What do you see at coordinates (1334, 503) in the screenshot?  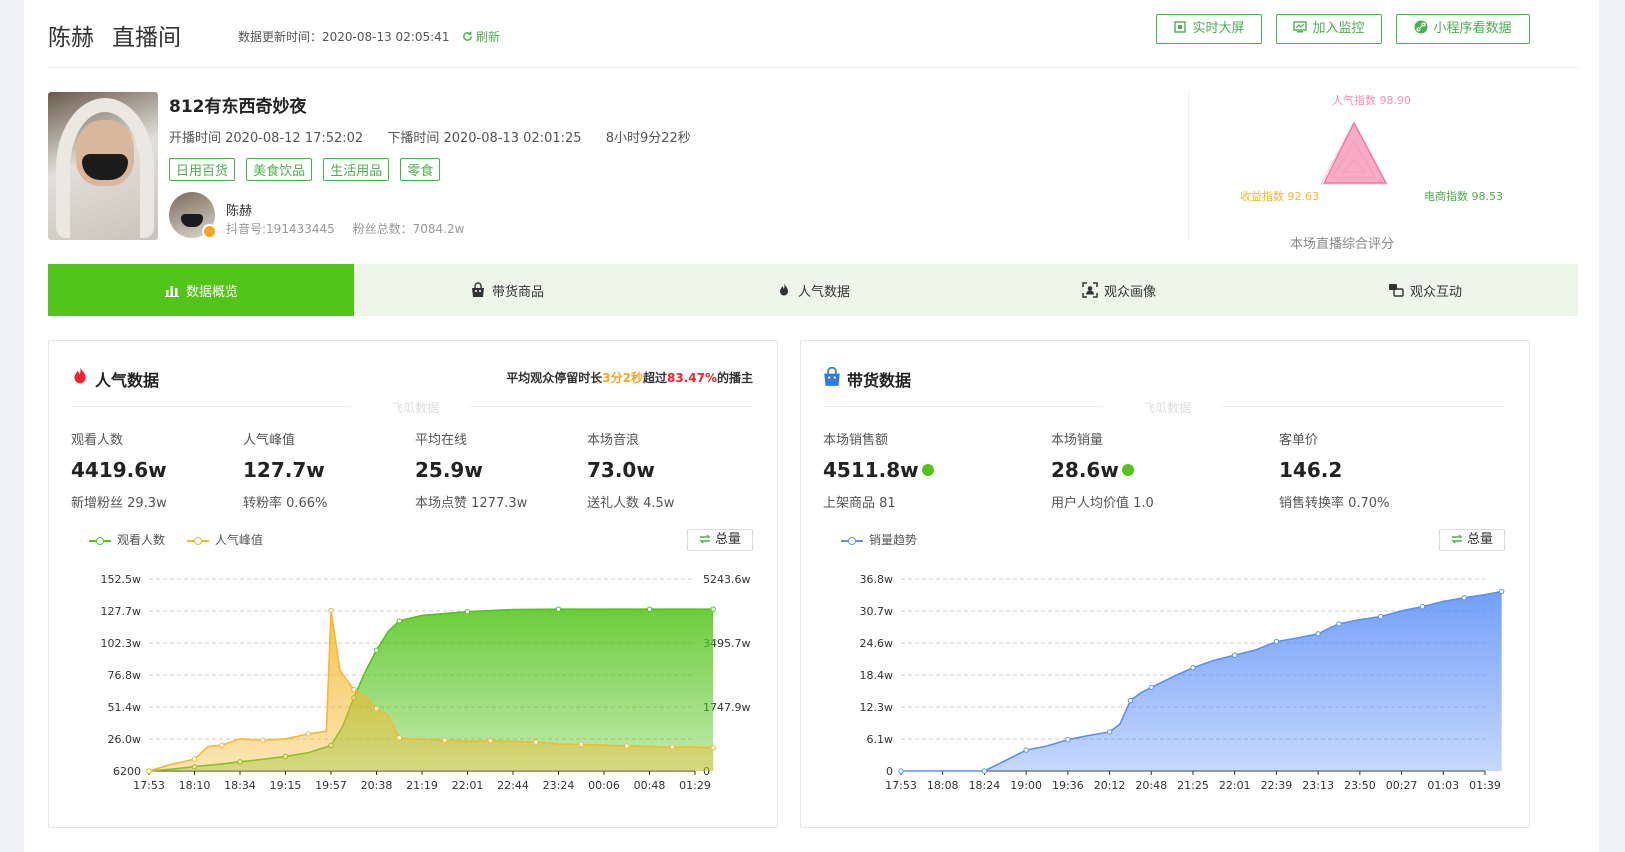 I see `stat-sub: 销售转换率 0.70%` at bounding box center [1334, 503].